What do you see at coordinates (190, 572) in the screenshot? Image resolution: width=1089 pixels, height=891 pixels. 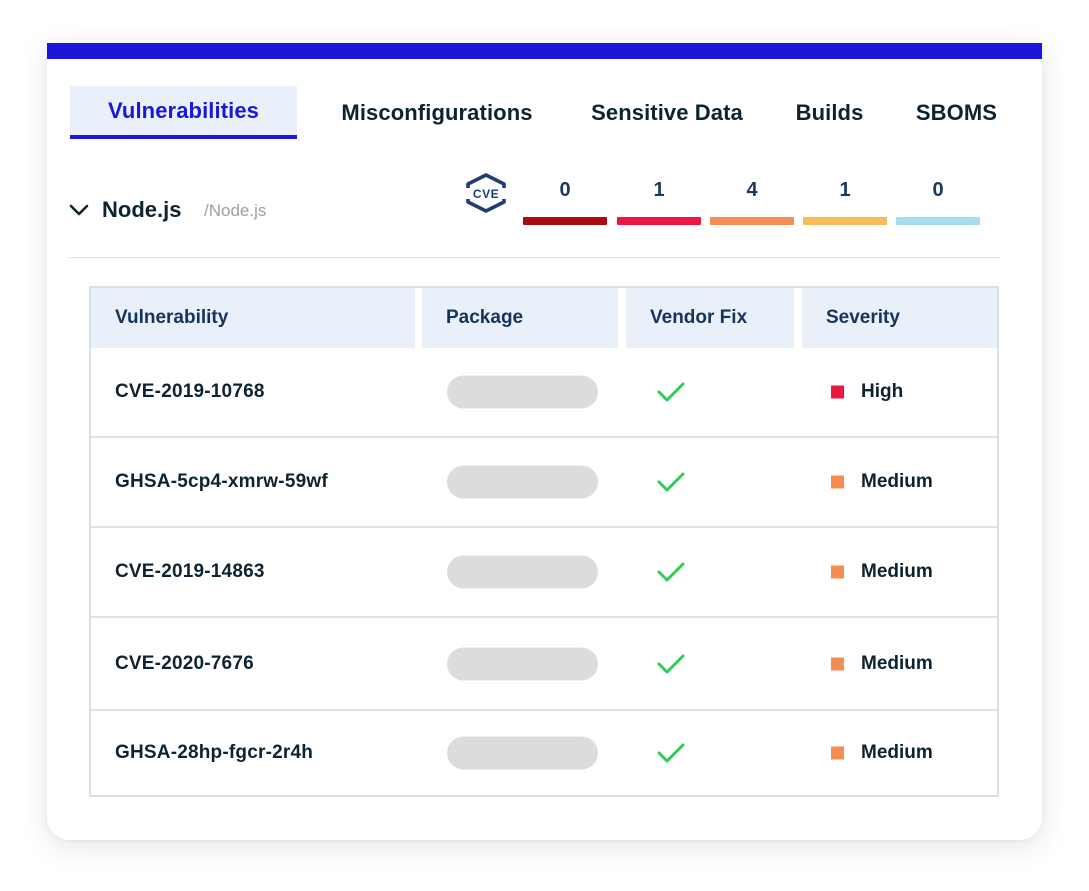 I see `vulnerability-id: CVE-2019-14863` at bounding box center [190, 572].